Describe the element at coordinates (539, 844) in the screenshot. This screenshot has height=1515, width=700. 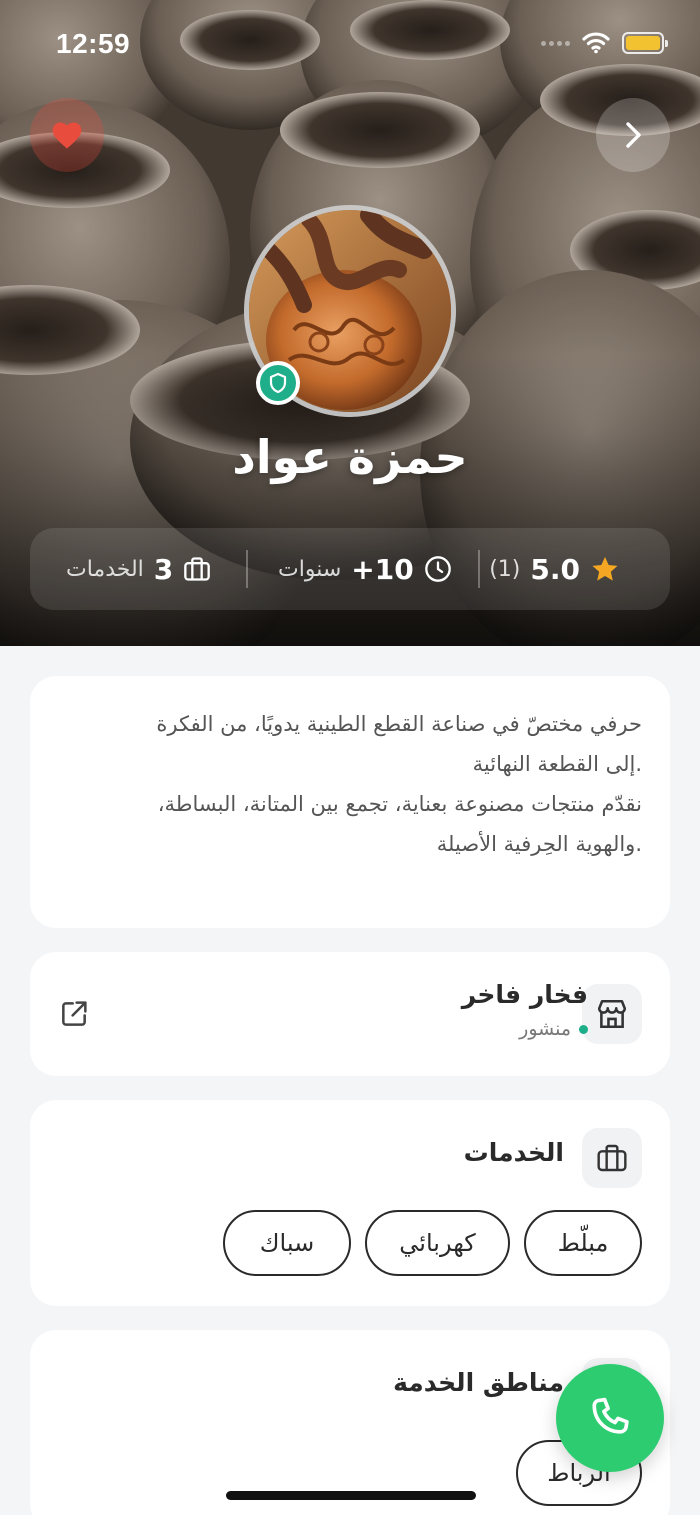
I see `about-text-line: .والهوية الحِرفية الأصيلة` at that location.